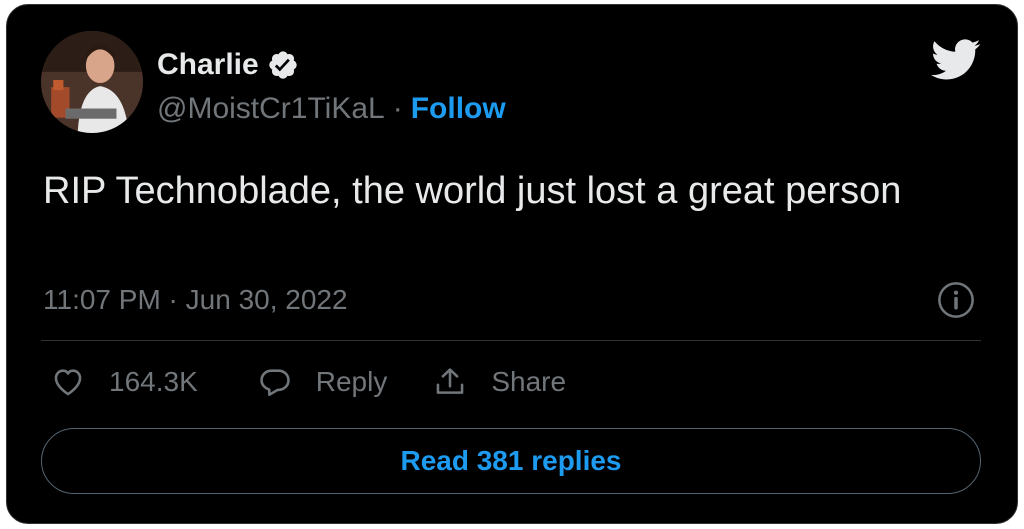 This screenshot has width=1024, height=529. What do you see at coordinates (511, 340) in the screenshot?
I see `divider` at bounding box center [511, 340].